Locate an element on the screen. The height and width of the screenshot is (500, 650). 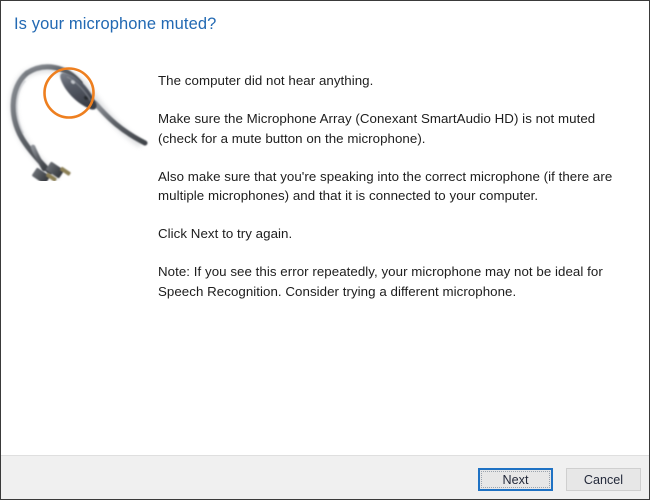
next-button: Next is located at coordinates (515, 479).